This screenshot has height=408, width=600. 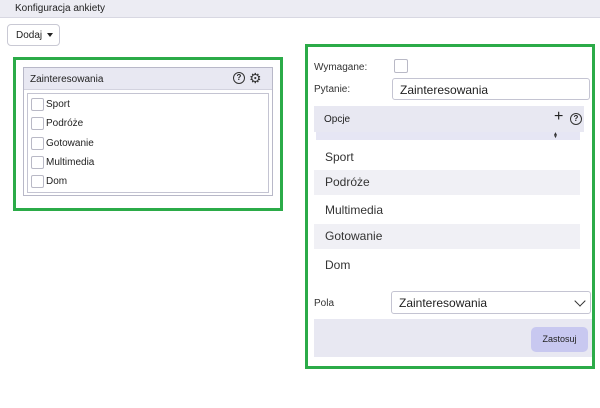 What do you see at coordinates (447, 210) in the screenshot?
I see `option-row: Multimedia` at bounding box center [447, 210].